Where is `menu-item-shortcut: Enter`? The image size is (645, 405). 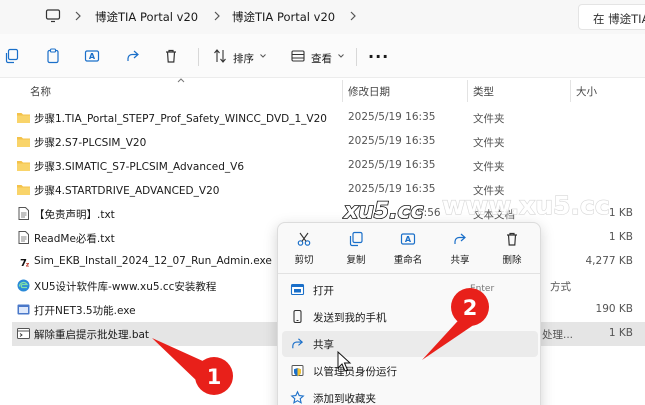
menu-item-shortcut: Enter is located at coordinates (482, 289).